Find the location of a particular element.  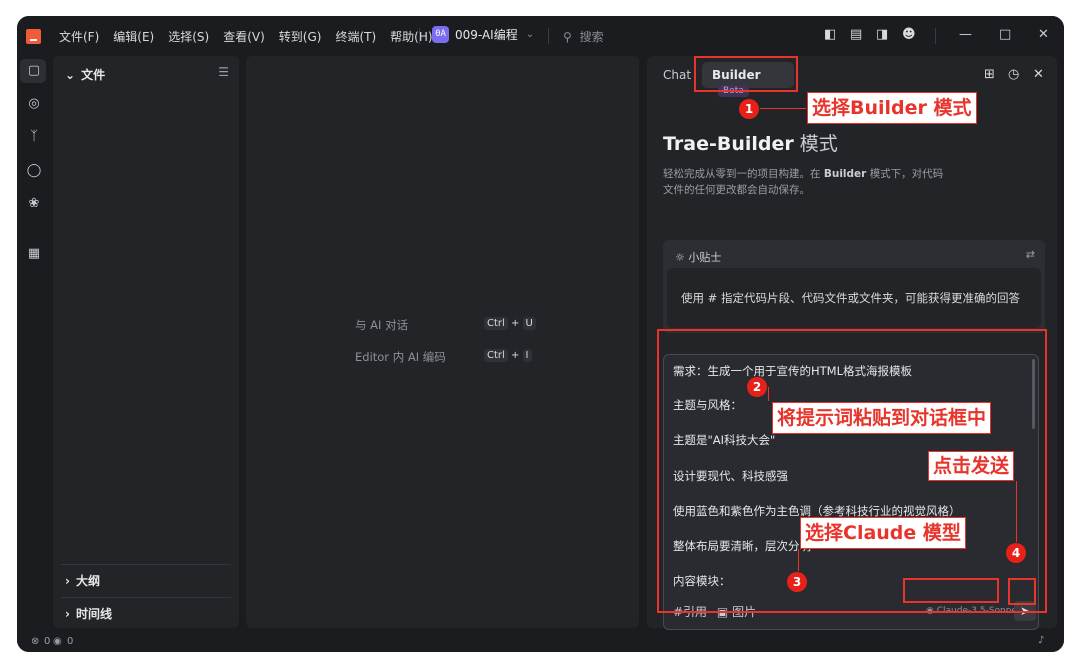

extensions-icon: ▦ is located at coordinates (34, 254).